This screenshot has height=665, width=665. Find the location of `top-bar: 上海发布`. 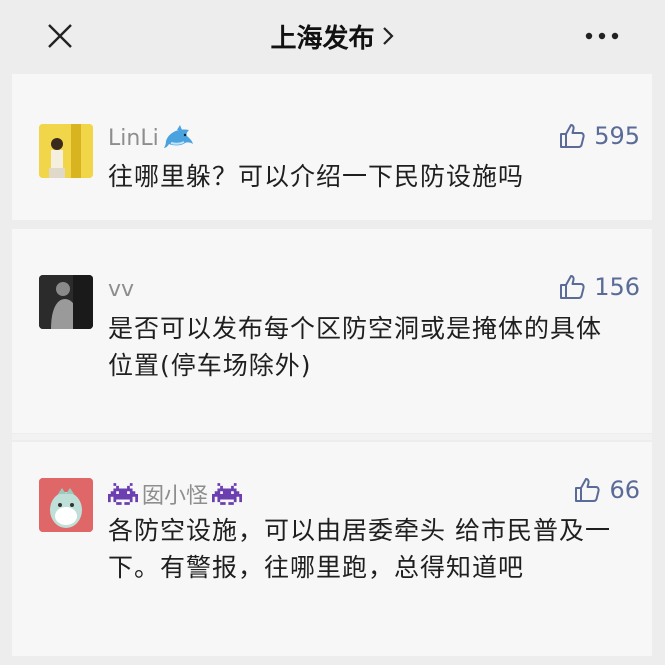

top-bar: 上海发布 is located at coordinates (332, 36).